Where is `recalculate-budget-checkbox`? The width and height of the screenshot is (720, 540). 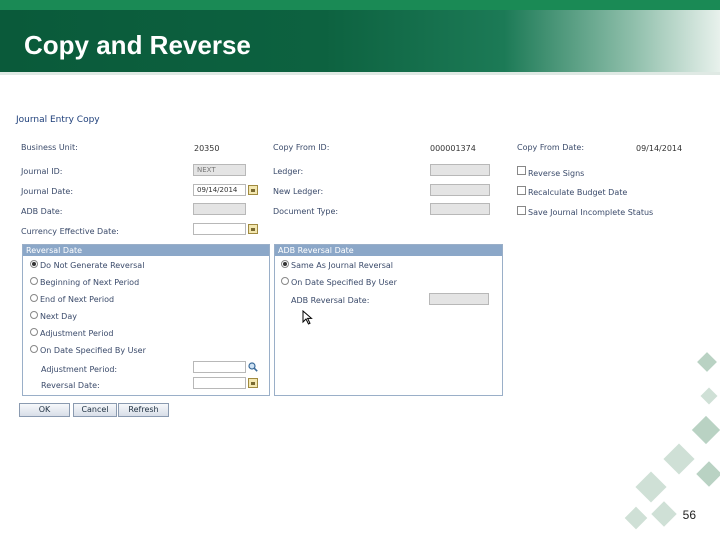
recalculate-budget-checkbox is located at coordinates (521, 190).